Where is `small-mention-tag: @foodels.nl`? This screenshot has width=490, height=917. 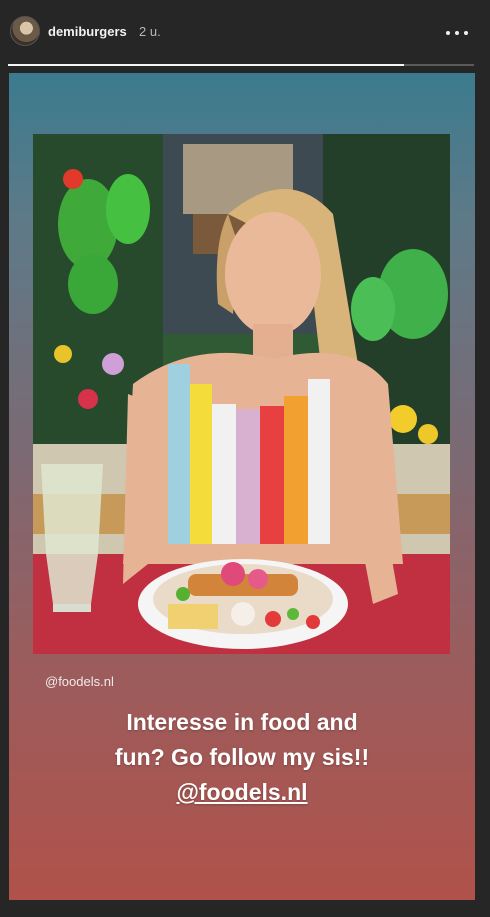 small-mention-tag: @foodels.nl is located at coordinates (79, 681).